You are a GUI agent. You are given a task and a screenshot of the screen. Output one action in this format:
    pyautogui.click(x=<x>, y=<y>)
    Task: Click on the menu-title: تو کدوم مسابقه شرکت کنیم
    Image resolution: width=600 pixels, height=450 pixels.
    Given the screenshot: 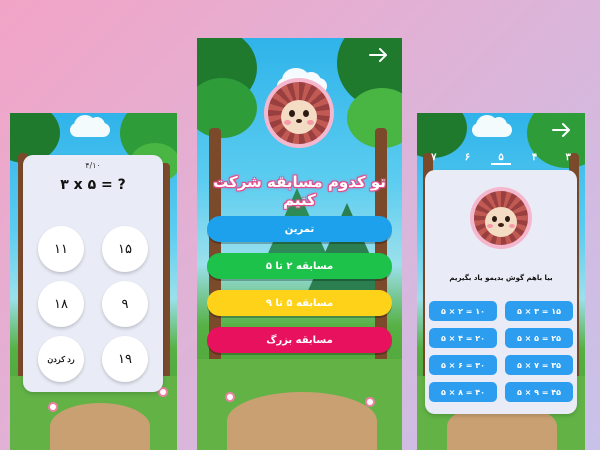 What is the action you would take?
    pyautogui.click(x=299, y=191)
    